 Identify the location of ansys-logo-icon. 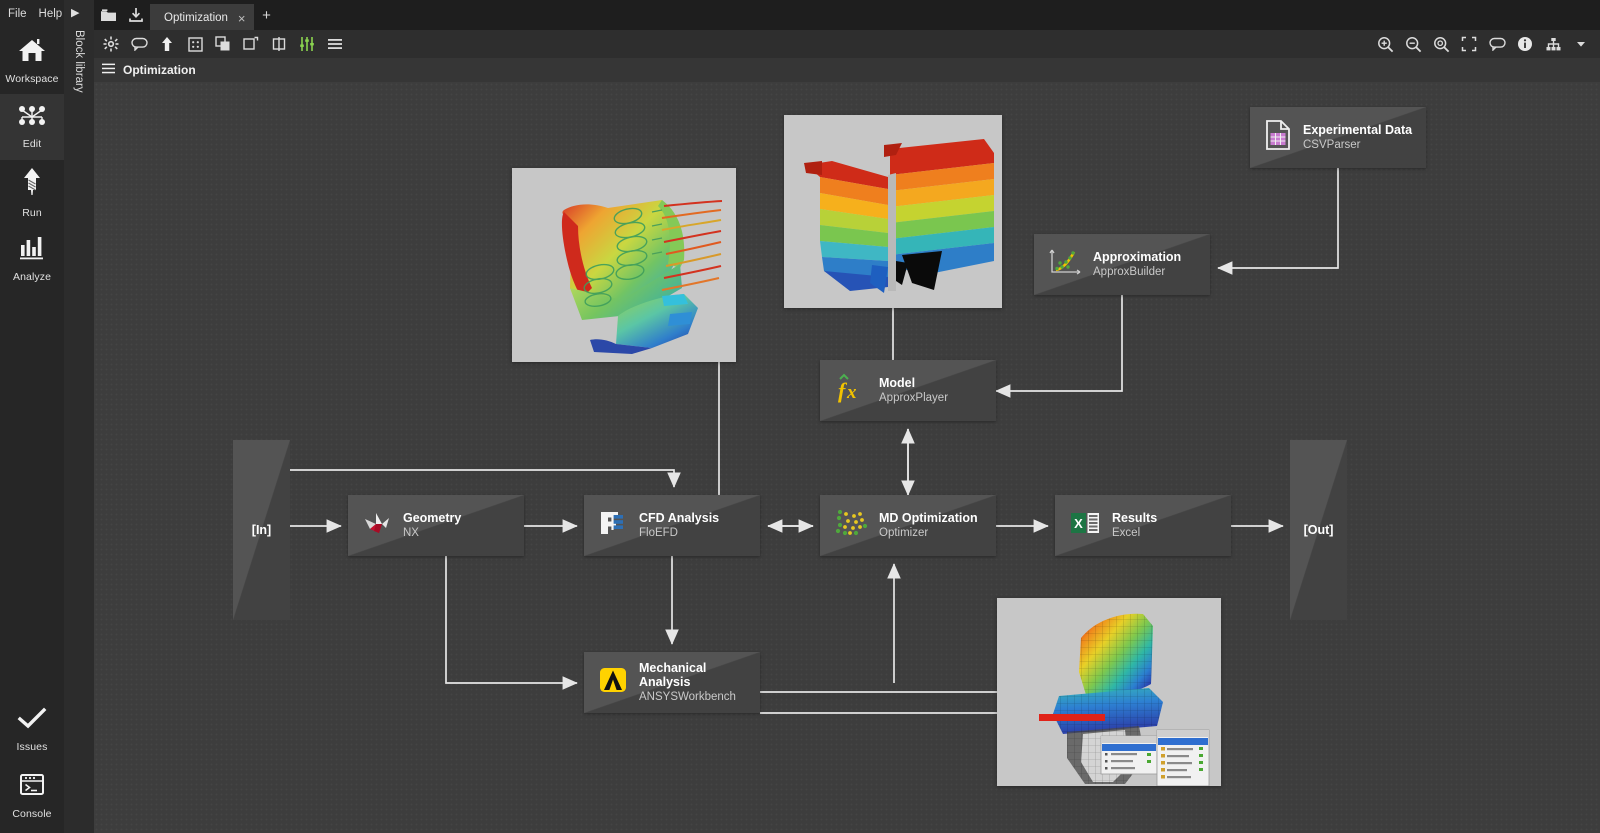
(613, 682).